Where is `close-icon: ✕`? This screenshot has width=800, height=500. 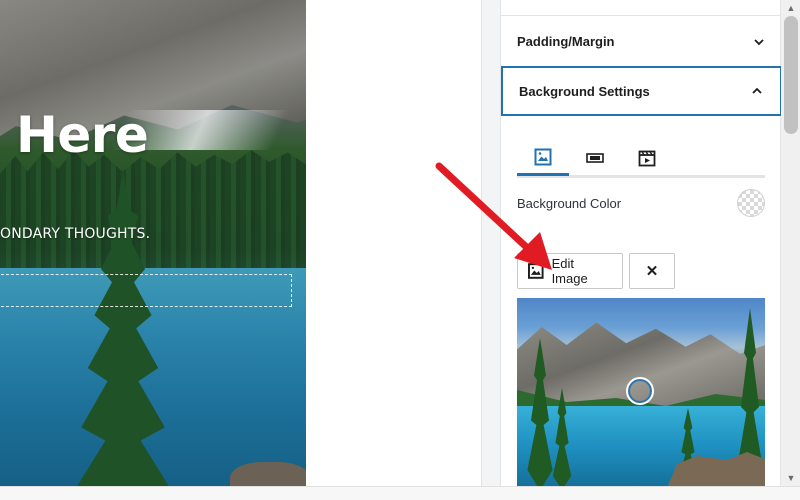
close-icon: ✕ is located at coordinates (652, 271).